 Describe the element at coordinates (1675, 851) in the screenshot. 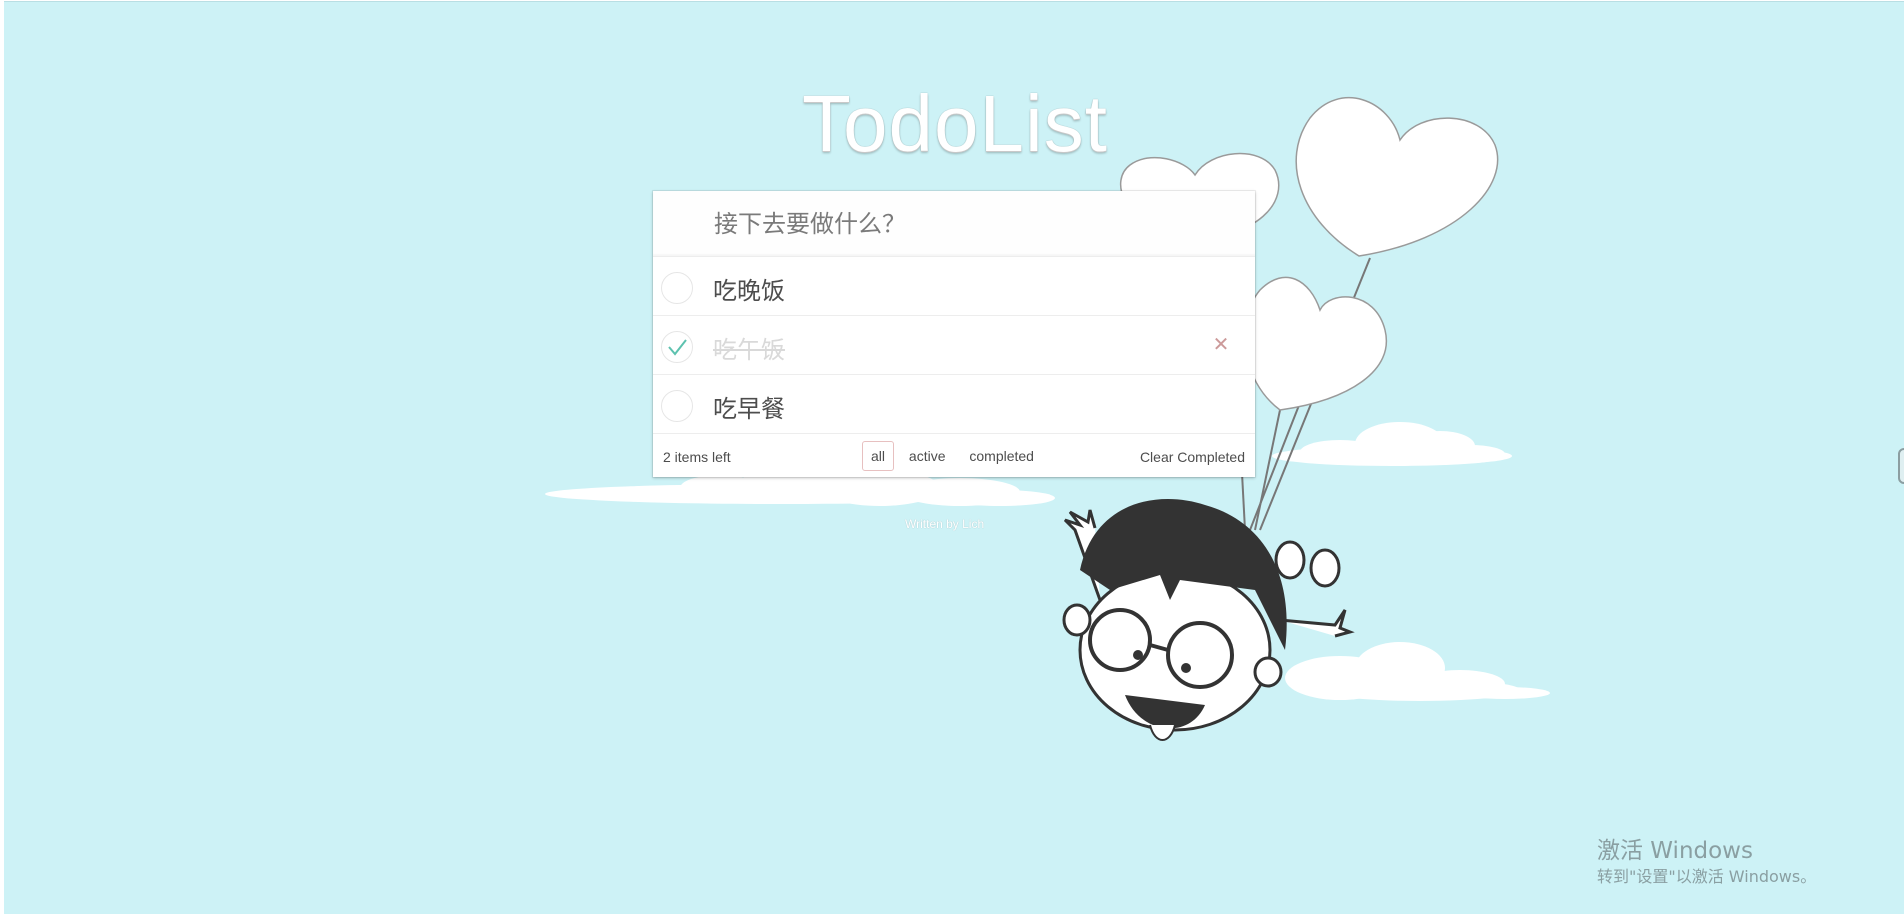

I see `watermark-title: 激活 Windows` at that location.